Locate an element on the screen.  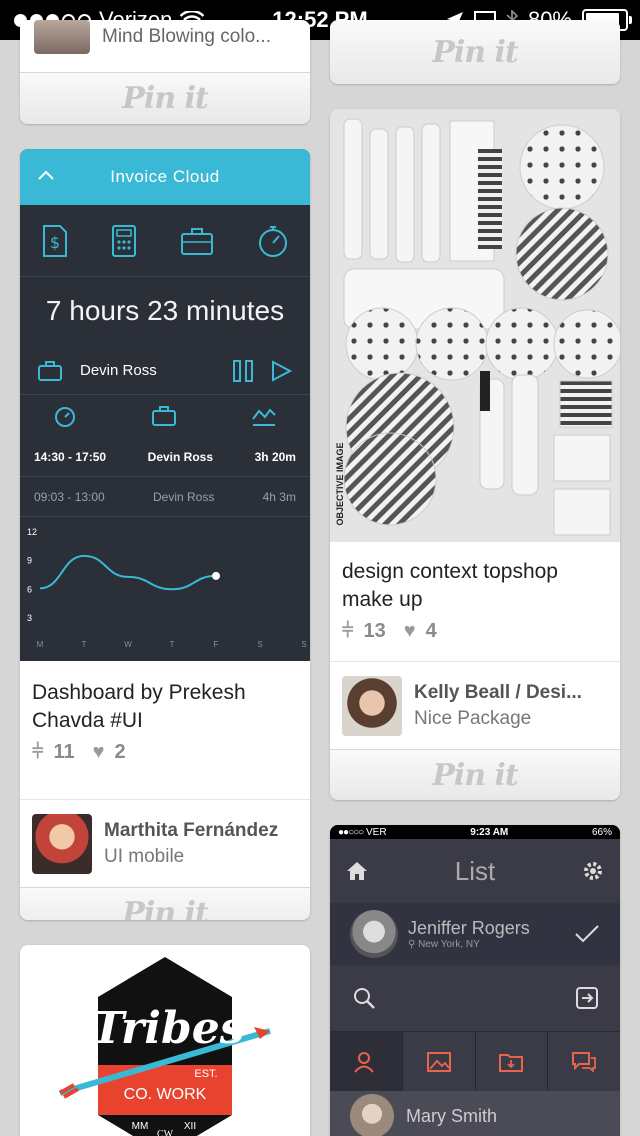
svg-text: CO. WORK is located at coordinates (165, 1094).